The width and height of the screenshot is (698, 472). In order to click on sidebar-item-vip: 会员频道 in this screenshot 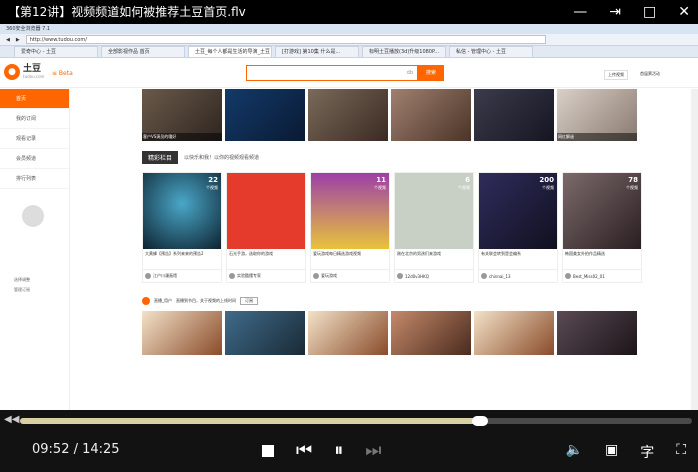, I will do `click(34, 159)`.